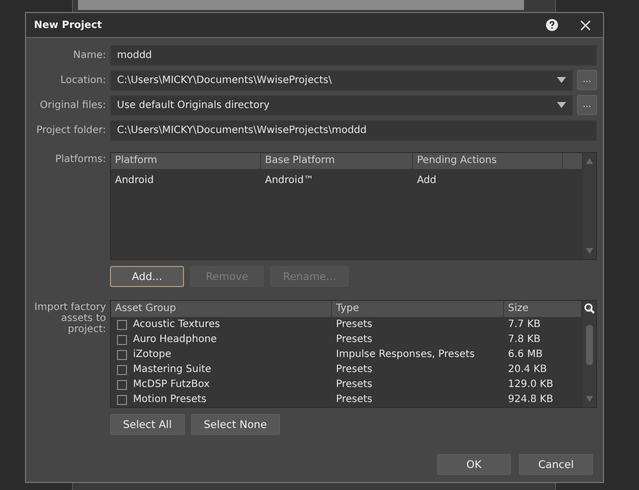 The height and width of the screenshot is (490, 639). Describe the element at coordinates (341, 105) in the screenshot. I see `dropdown-field: Use default Originals directory` at that location.